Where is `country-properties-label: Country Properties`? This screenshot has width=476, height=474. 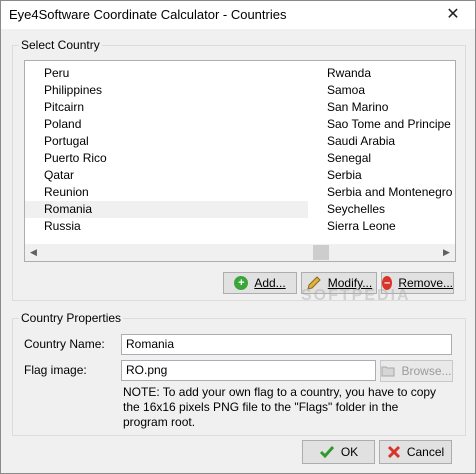
country-properties-label: Country Properties is located at coordinates (71, 318).